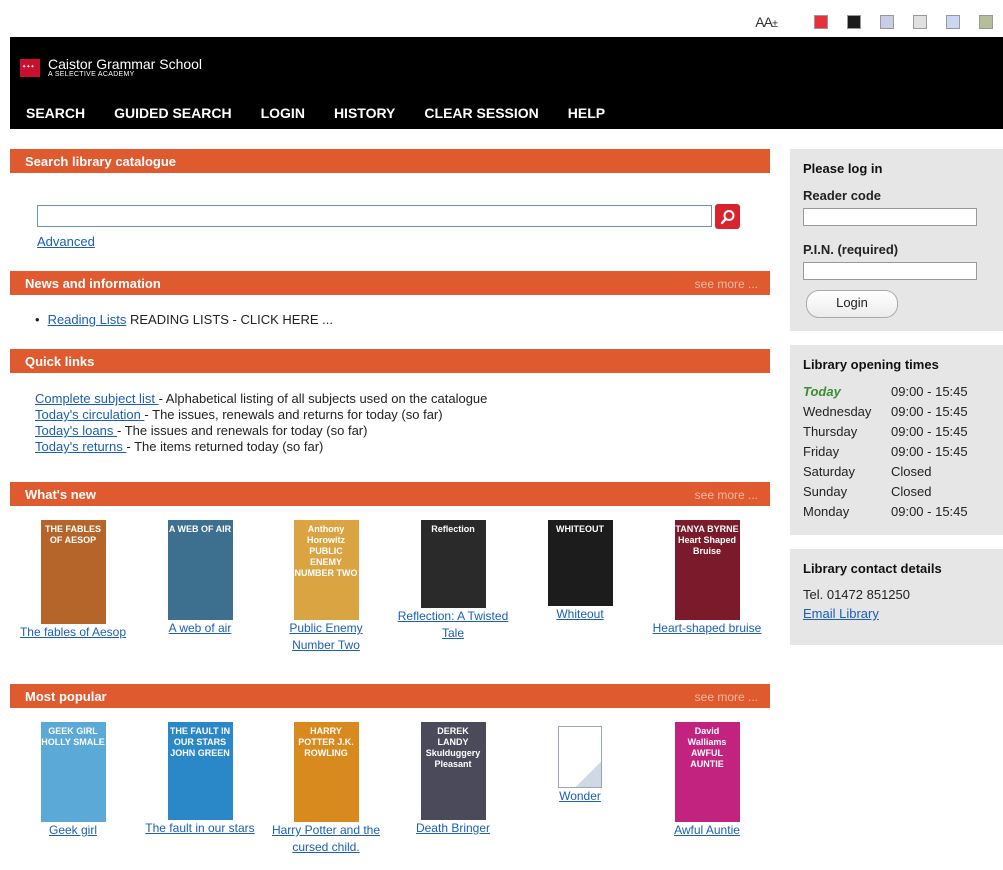 Image resolution: width=1003 pixels, height=870 pixels. I want to click on table-row: Sunday Closed, so click(885, 494).